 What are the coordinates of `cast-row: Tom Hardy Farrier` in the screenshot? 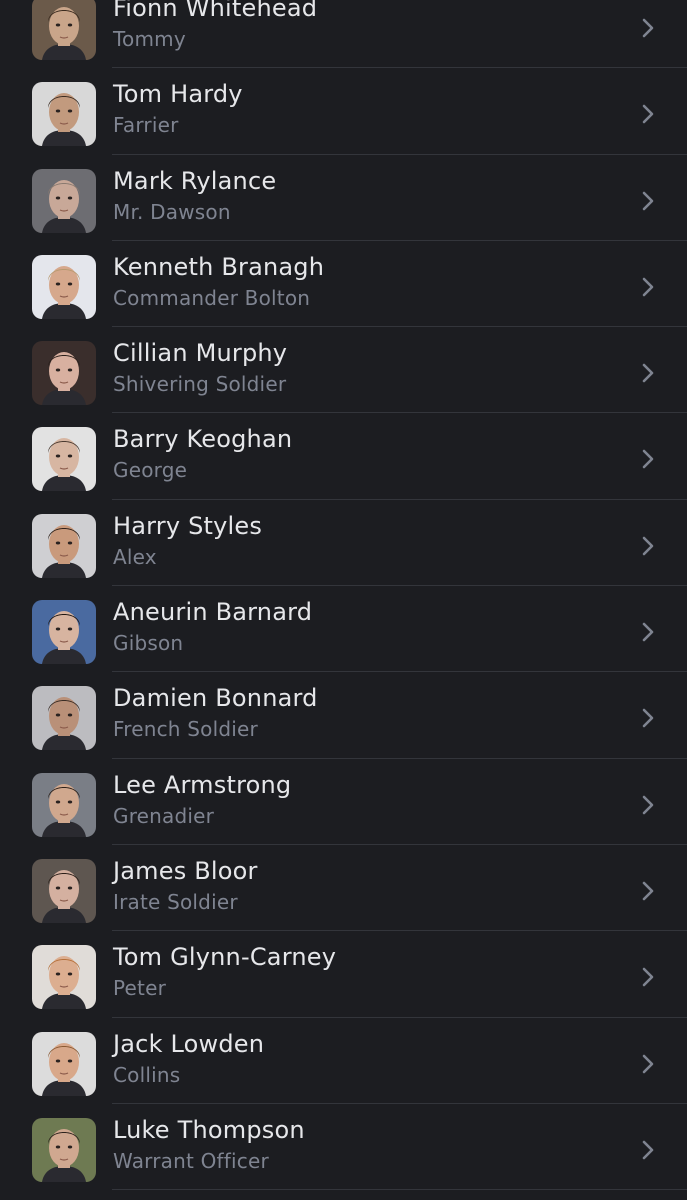 It's located at (343, 111).